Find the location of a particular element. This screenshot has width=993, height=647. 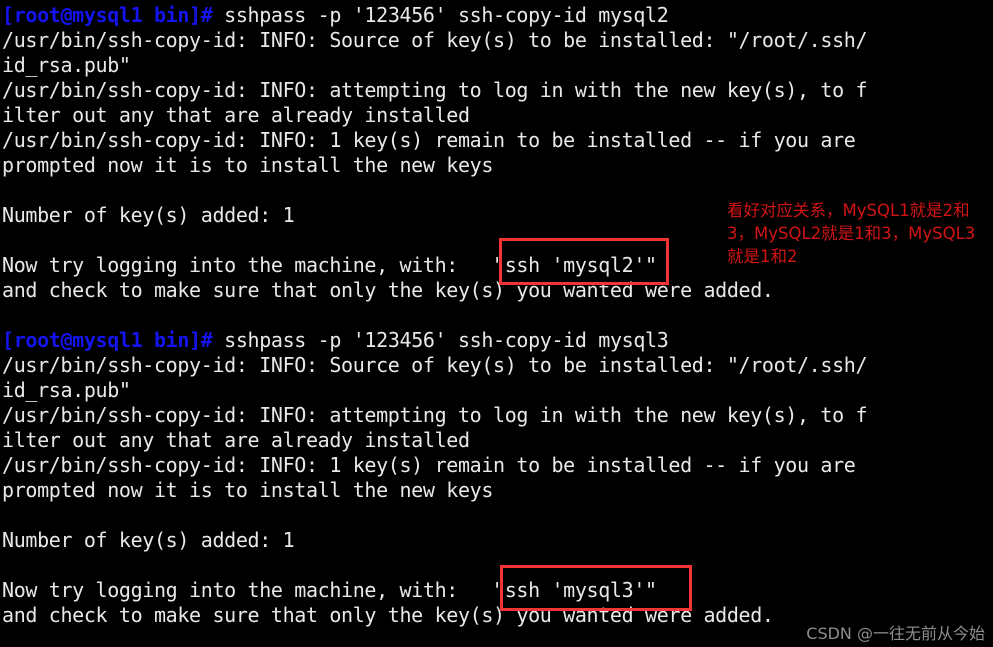

terminal-output-line: Number of key(s) added: 1 is located at coordinates (497, 540).